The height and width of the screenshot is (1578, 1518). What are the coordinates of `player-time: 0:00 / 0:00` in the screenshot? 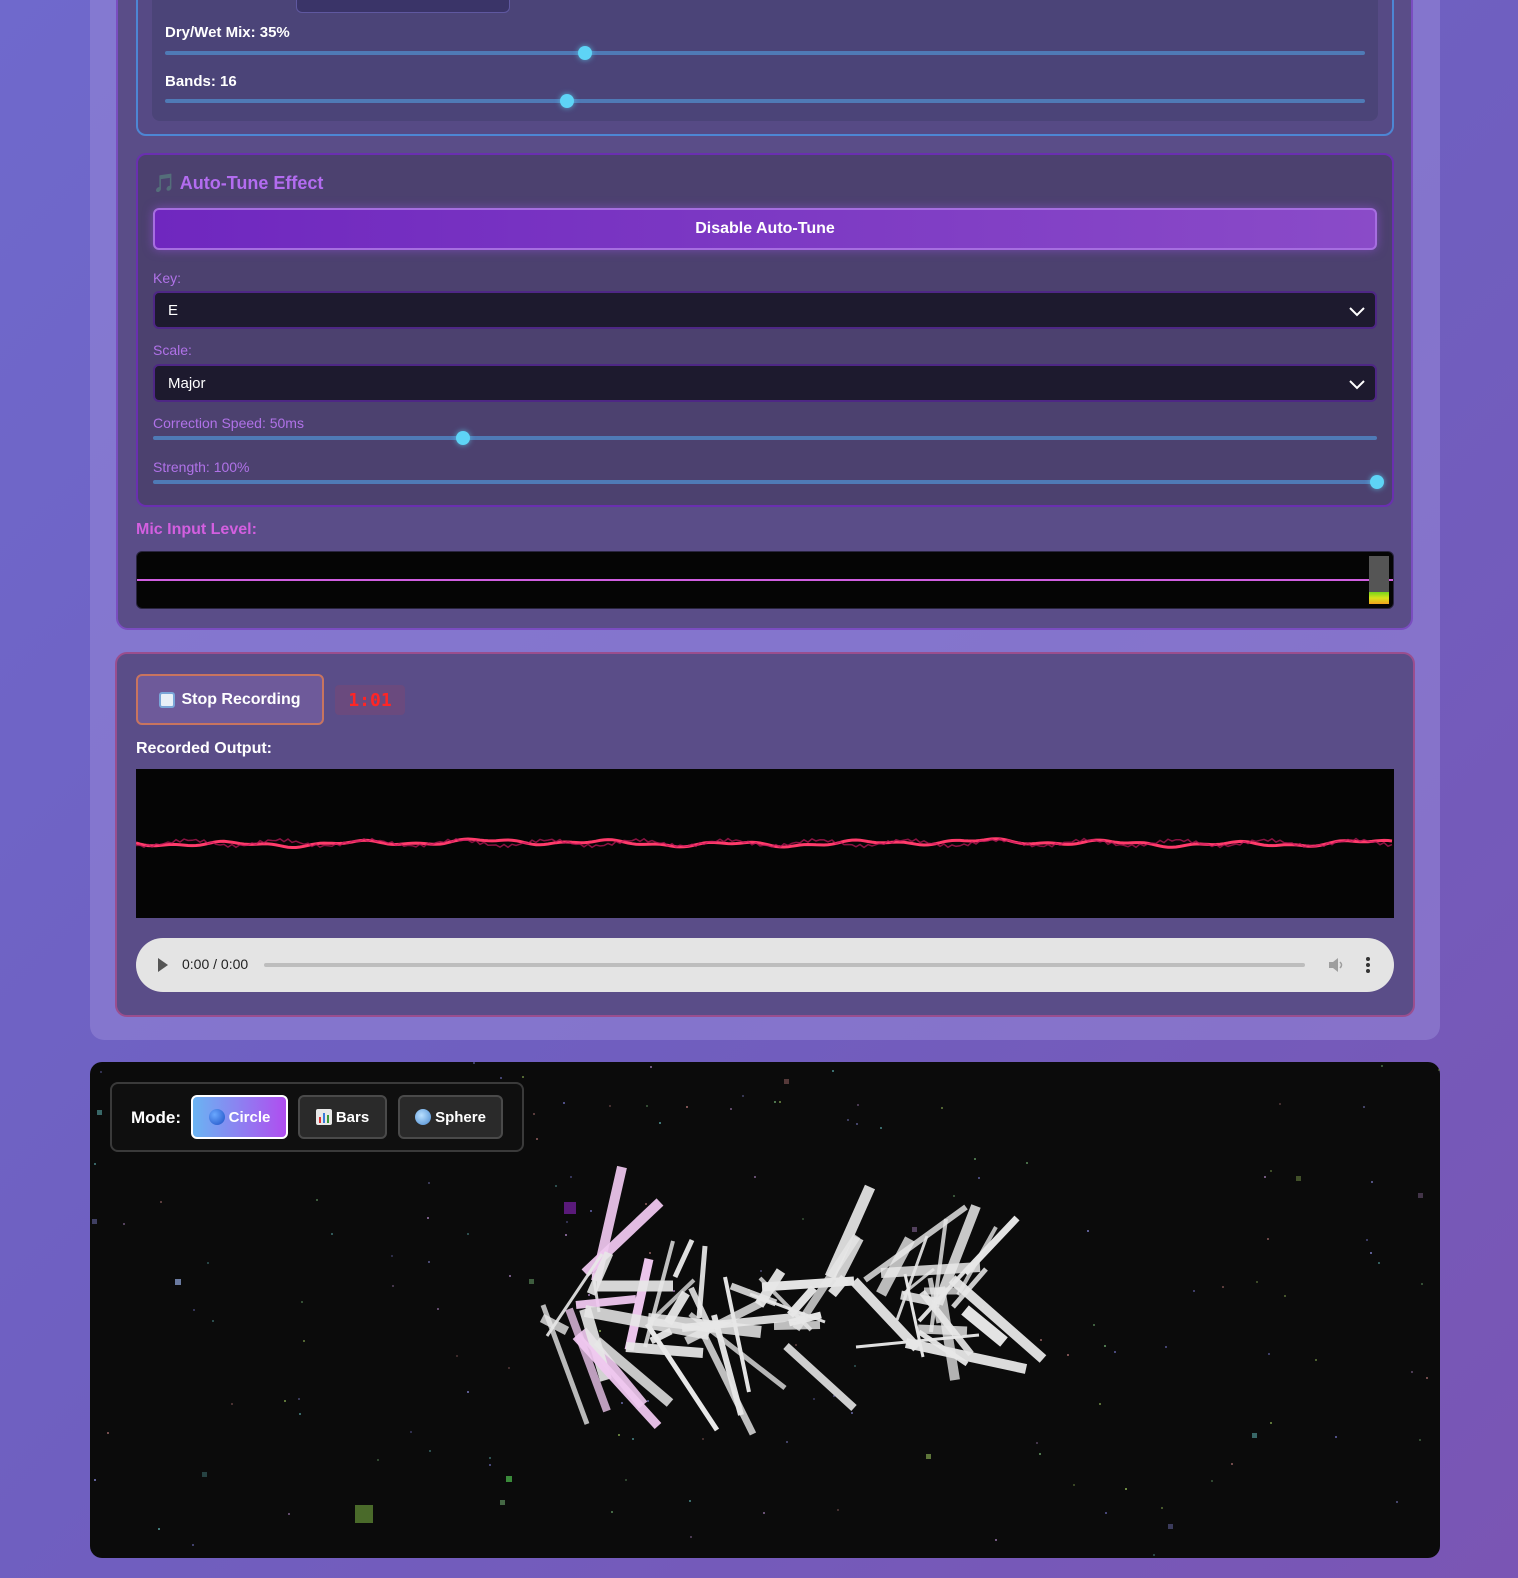 It's located at (215, 964).